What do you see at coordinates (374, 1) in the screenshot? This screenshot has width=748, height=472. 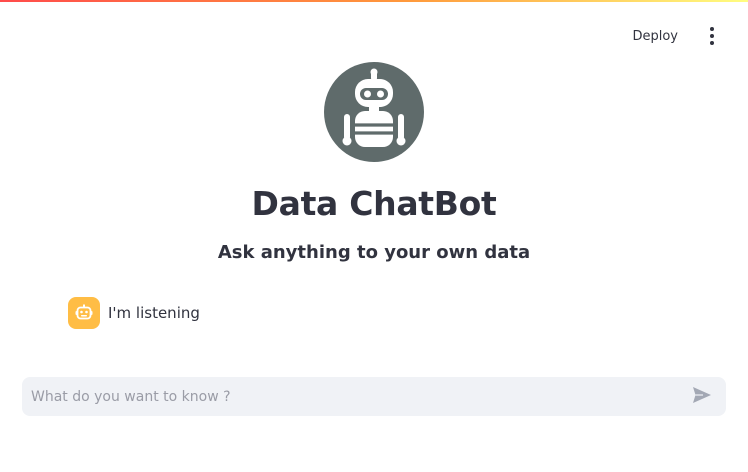 I see `header-decoration-bar` at bounding box center [374, 1].